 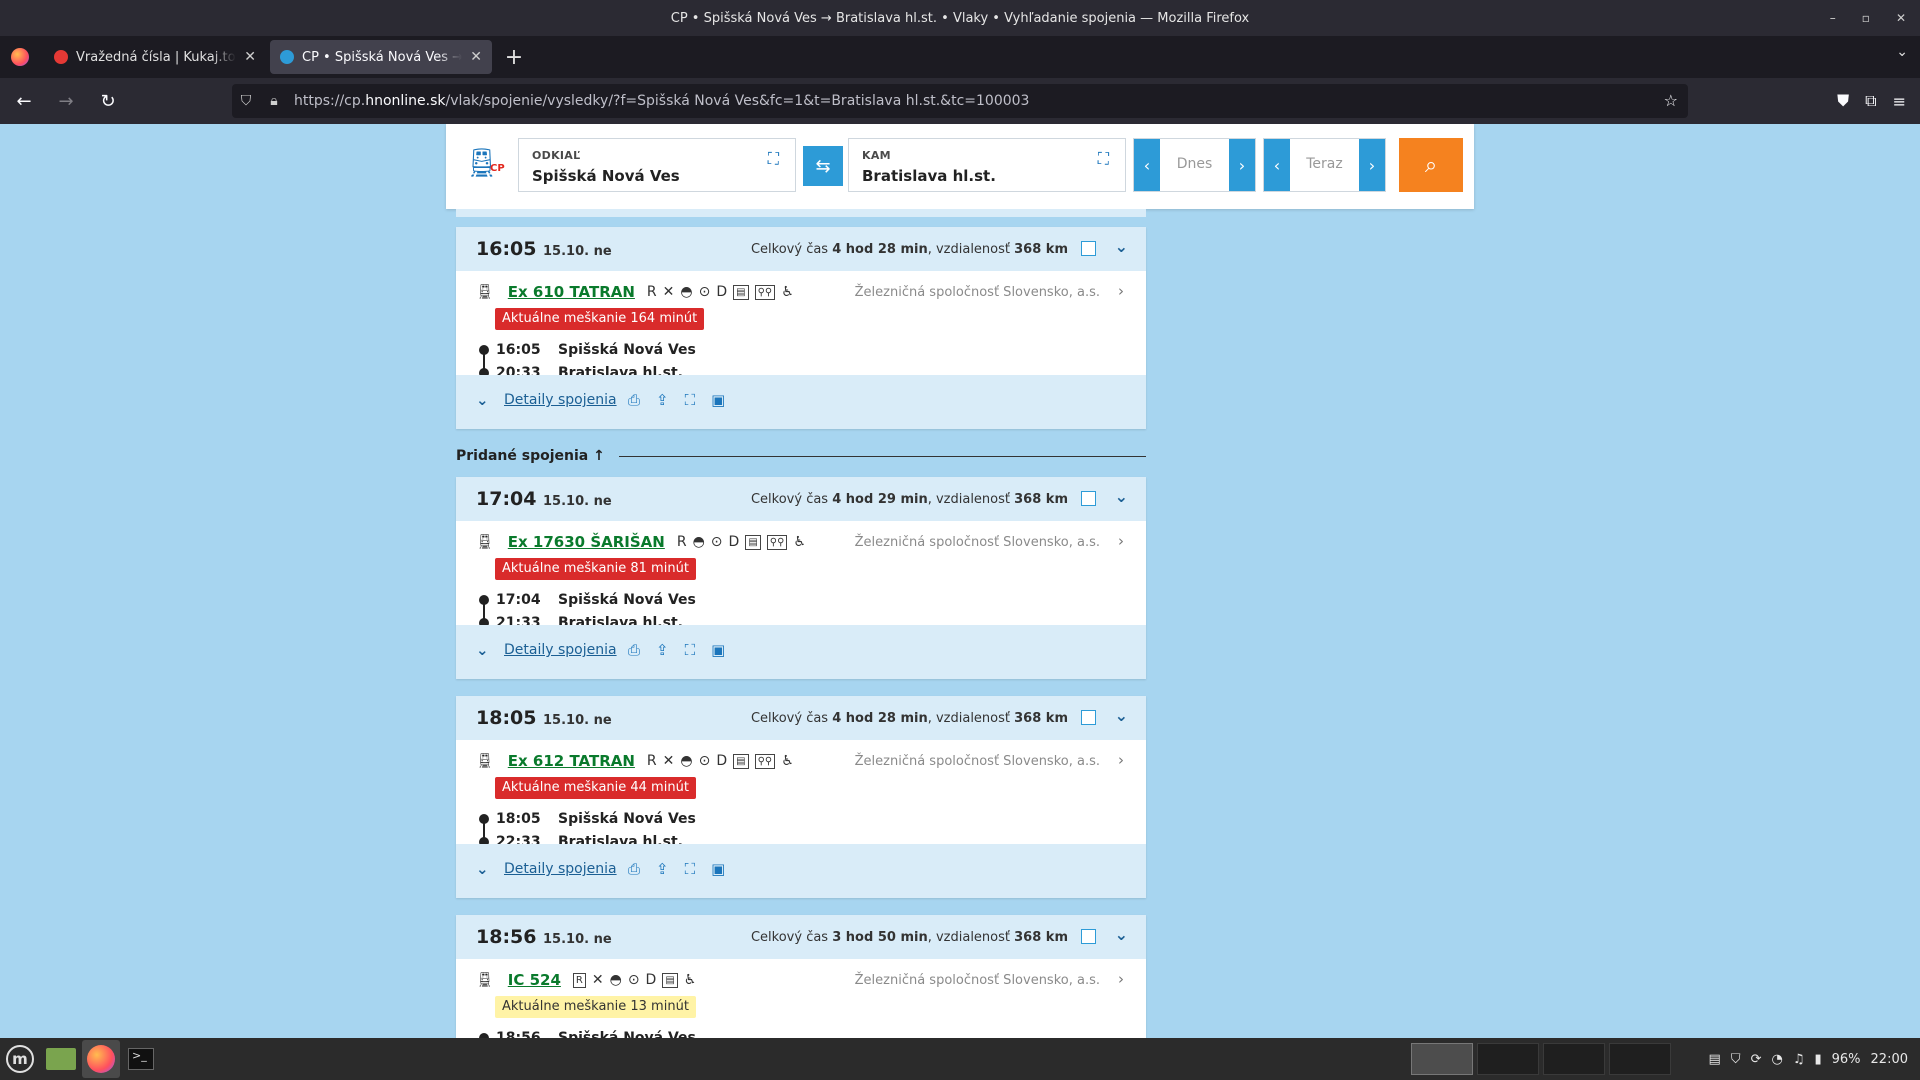 I want to click on pocket-icon: ⛊, so click(x=1843, y=101).